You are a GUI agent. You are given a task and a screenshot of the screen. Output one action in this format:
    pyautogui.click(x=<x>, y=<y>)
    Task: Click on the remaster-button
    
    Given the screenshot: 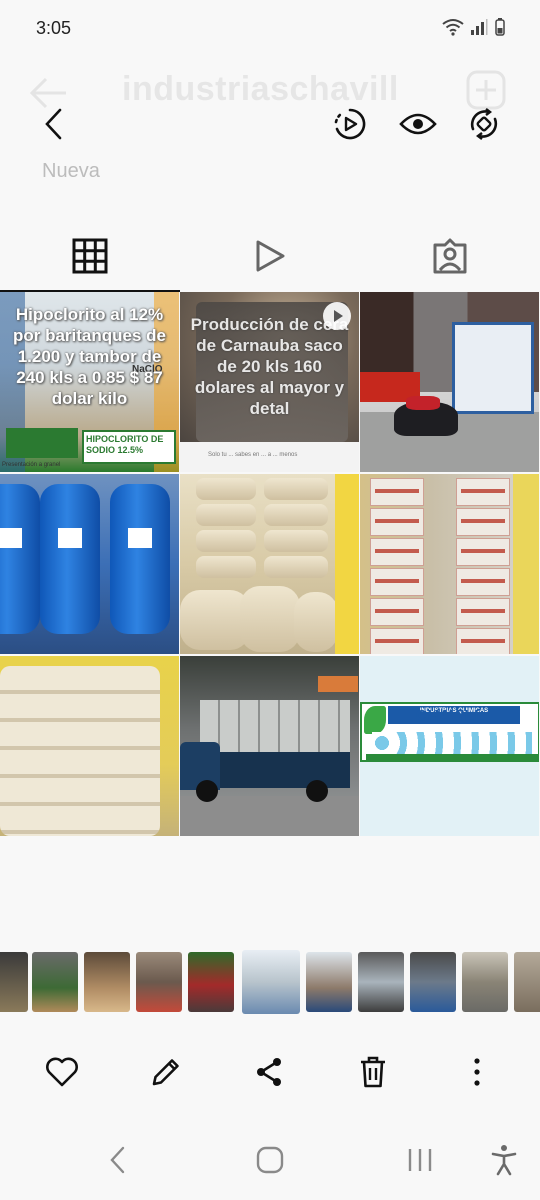 What is the action you would take?
    pyautogui.click(x=484, y=124)
    